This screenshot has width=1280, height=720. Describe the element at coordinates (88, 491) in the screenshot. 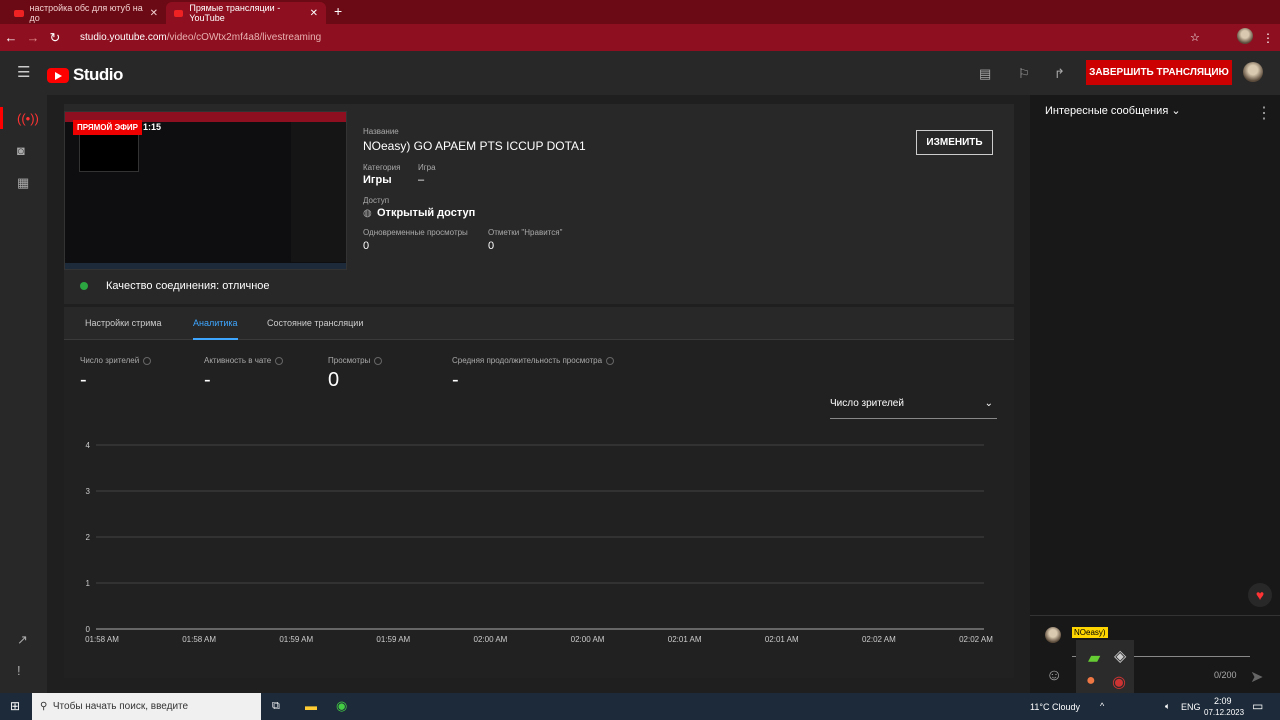

I see `y-tick-label: 3` at that location.